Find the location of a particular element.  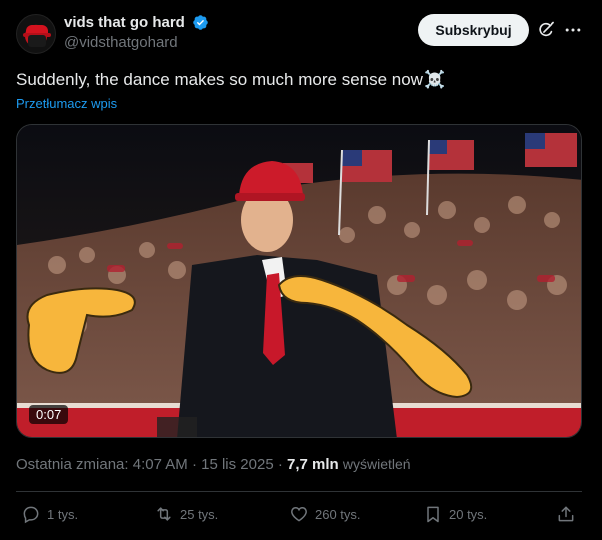

avatar is located at coordinates (36, 34).